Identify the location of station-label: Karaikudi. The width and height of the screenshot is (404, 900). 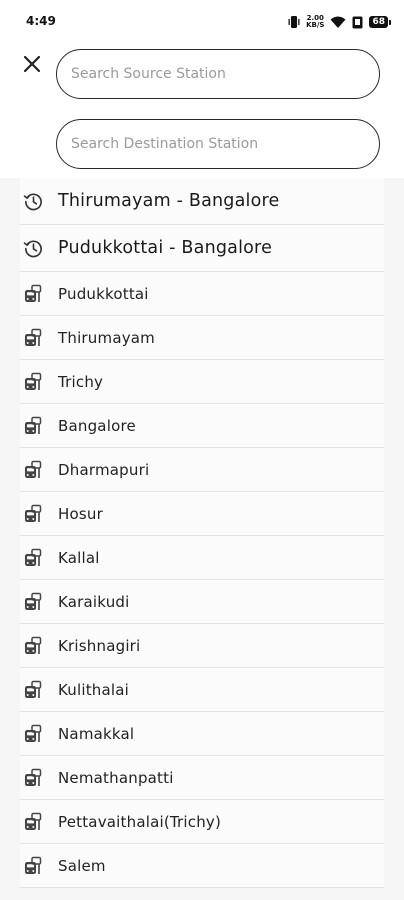
(94, 601).